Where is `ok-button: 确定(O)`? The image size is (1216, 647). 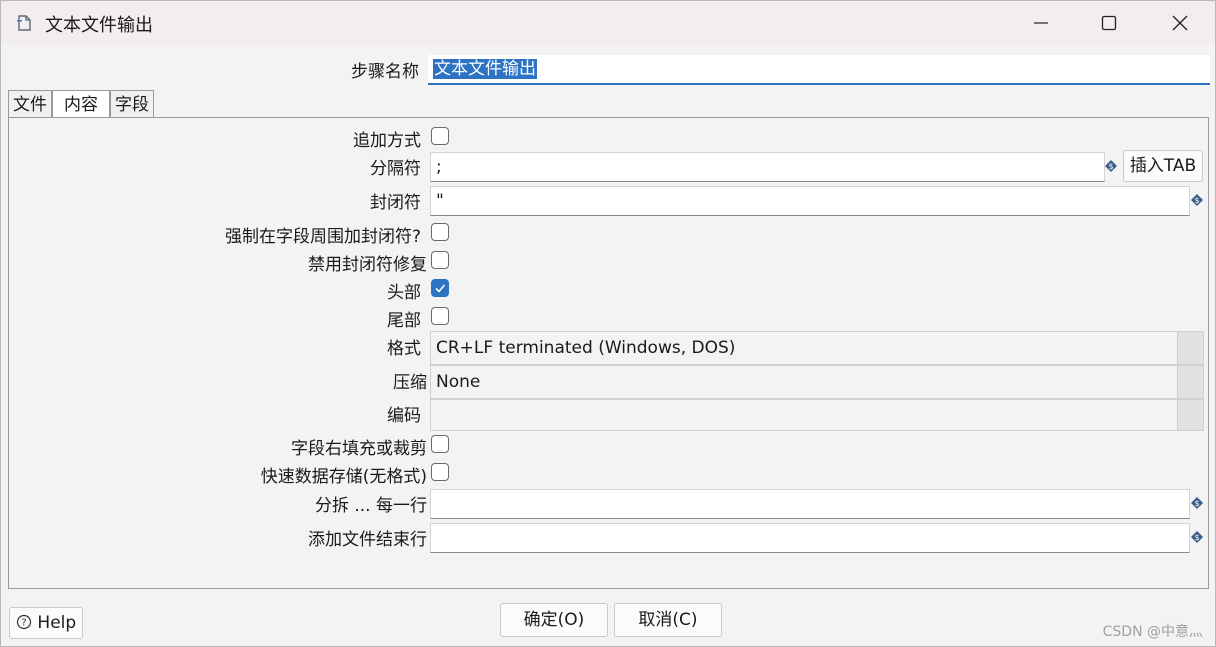
ok-button: 确定(O) is located at coordinates (554, 620).